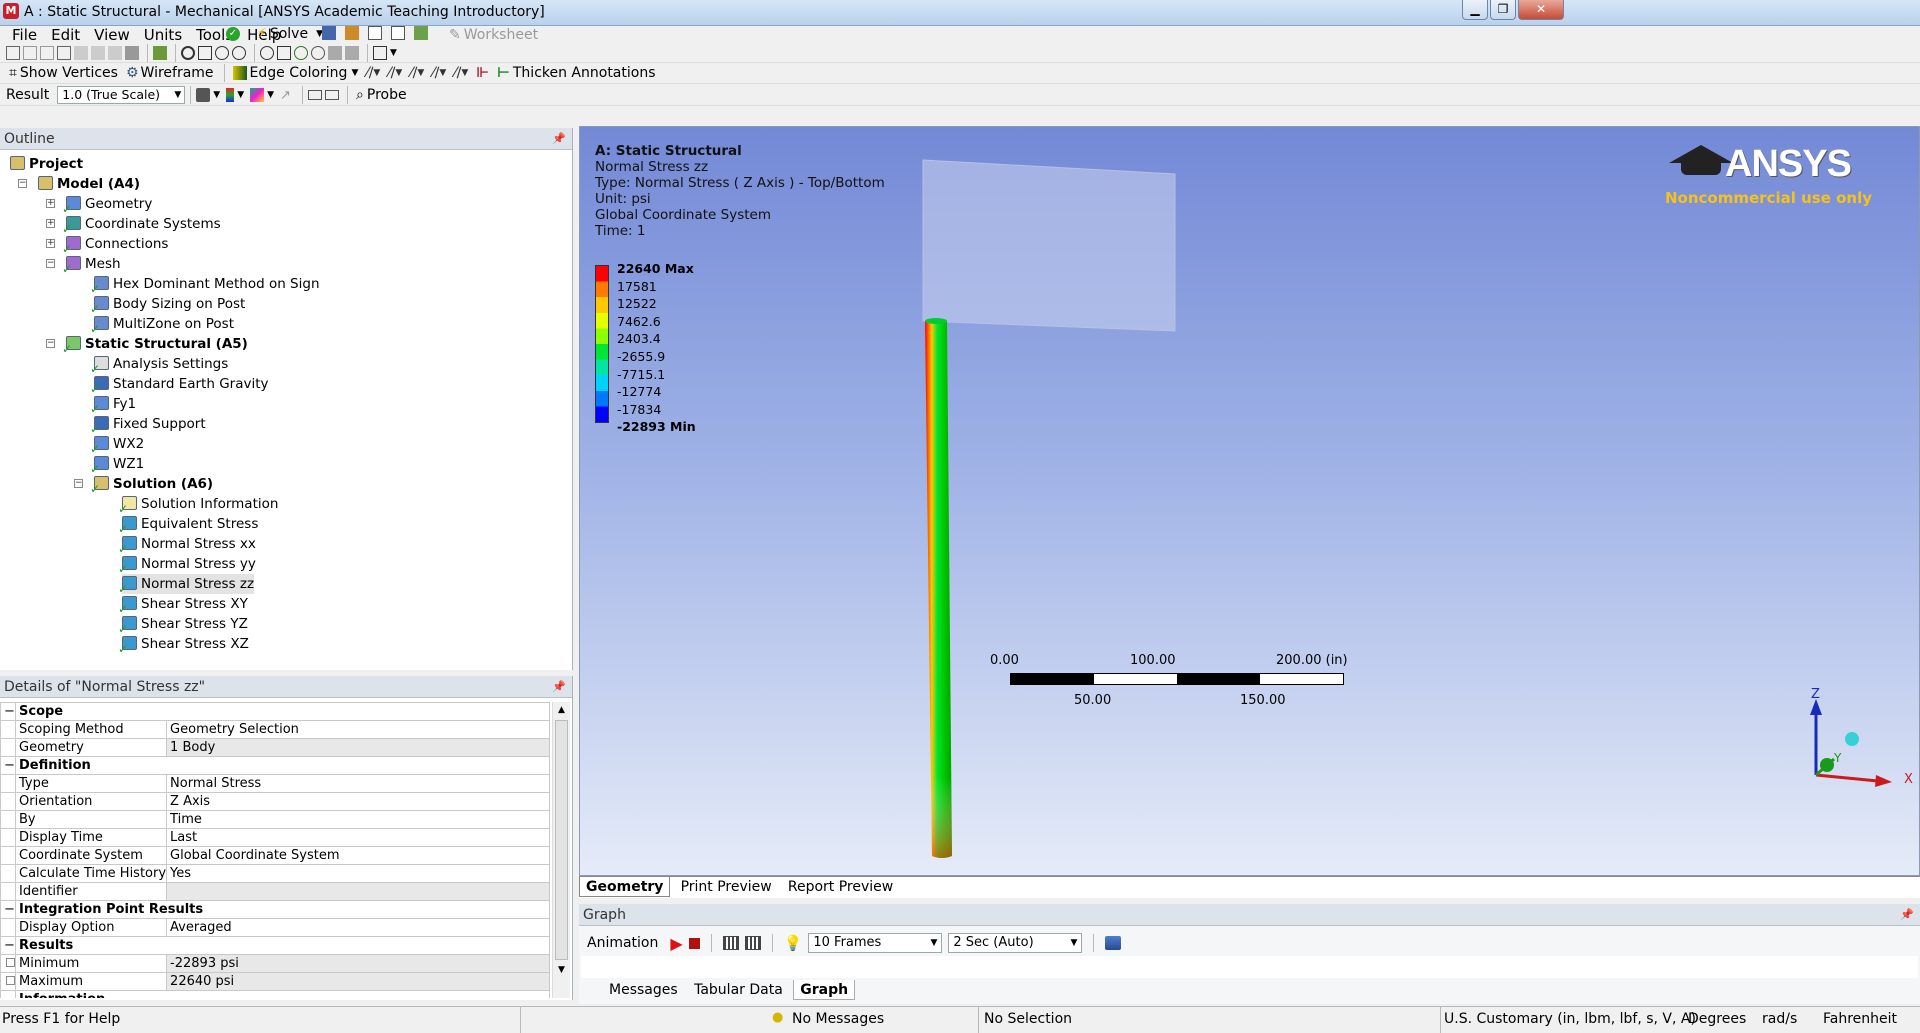 Image resolution: width=1920 pixels, height=1033 pixels. What do you see at coordinates (188, 584) in the screenshot?
I see `outline-item-normal-stress-zz: Normal Stress zz` at bounding box center [188, 584].